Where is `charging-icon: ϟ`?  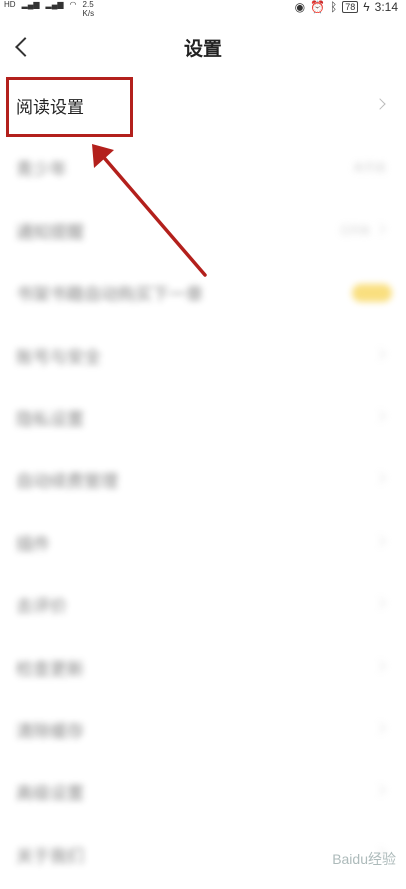 charging-icon: ϟ is located at coordinates (366, 7).